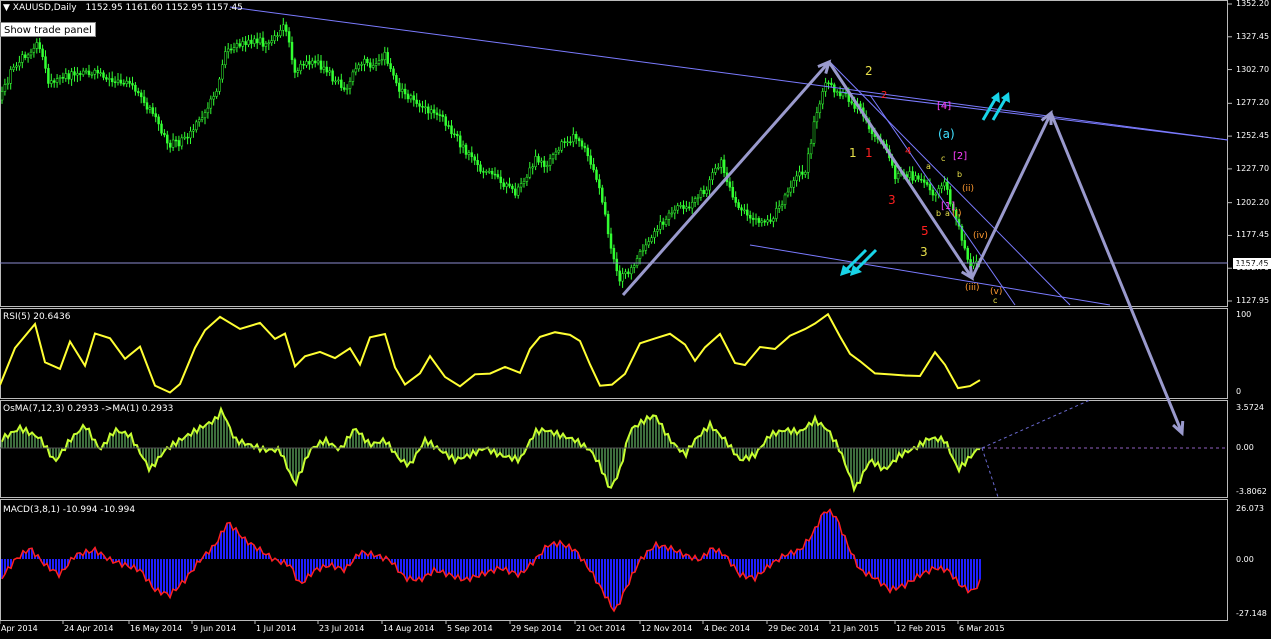 The image size is (1271, 639). I want to click on lower-channel-line, so click(930, 275).